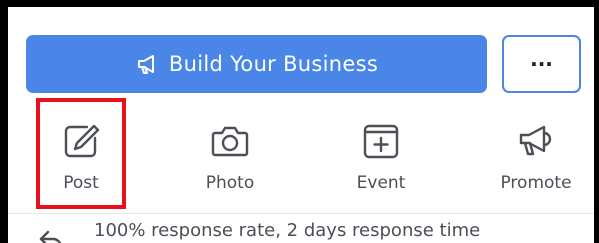 The width and height of the screenshot is (599, 243). I want to click on calendar-add-icon, so click(381, 141).